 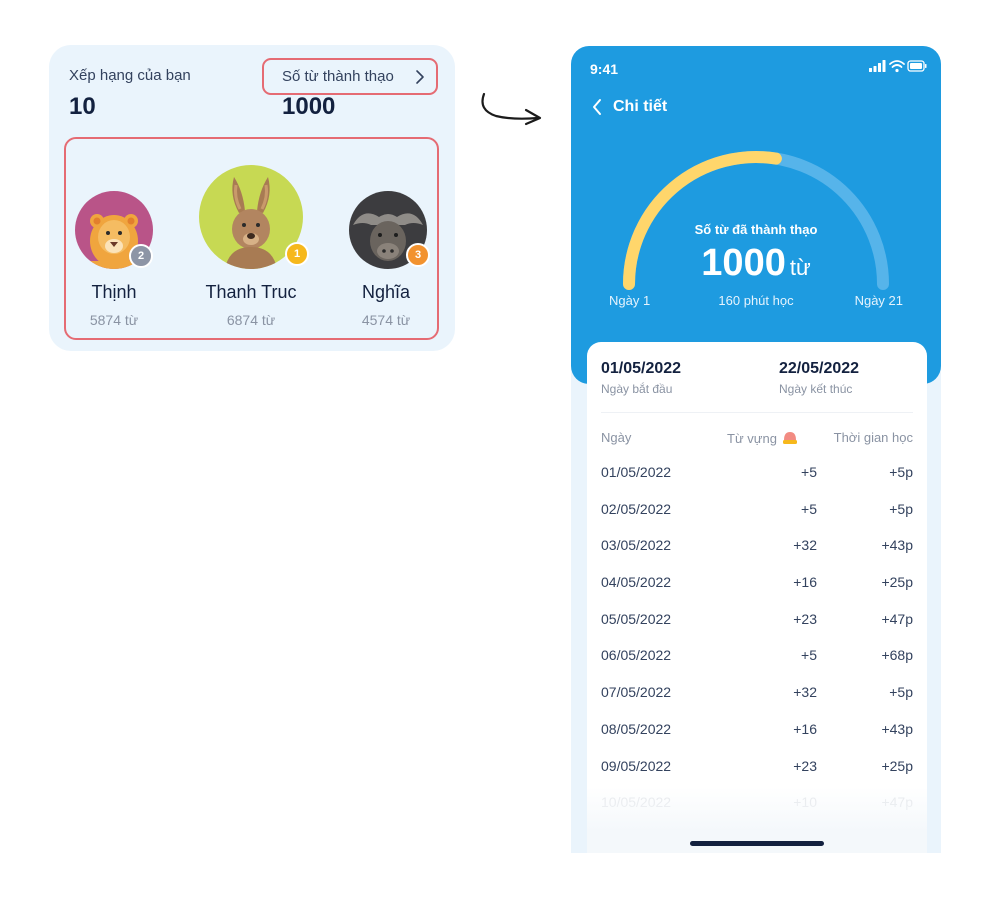 I want to click on mastered-words-link-label: Số từ thành thạo, so click(x=338, y=76).